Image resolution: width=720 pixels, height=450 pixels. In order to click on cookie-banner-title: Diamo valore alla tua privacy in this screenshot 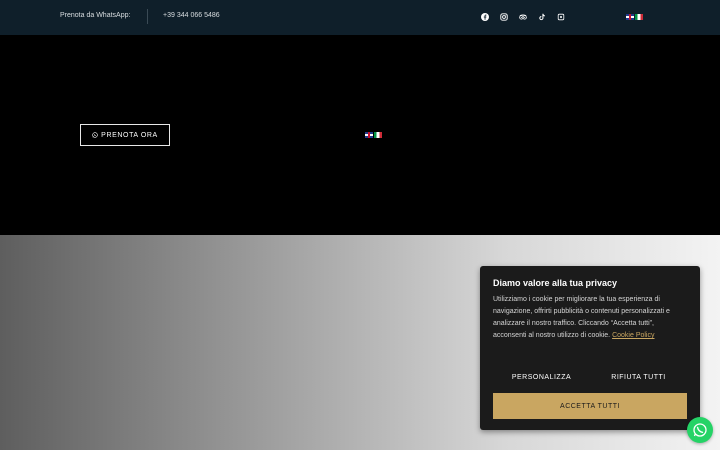, I will do `click(555, 283)`.